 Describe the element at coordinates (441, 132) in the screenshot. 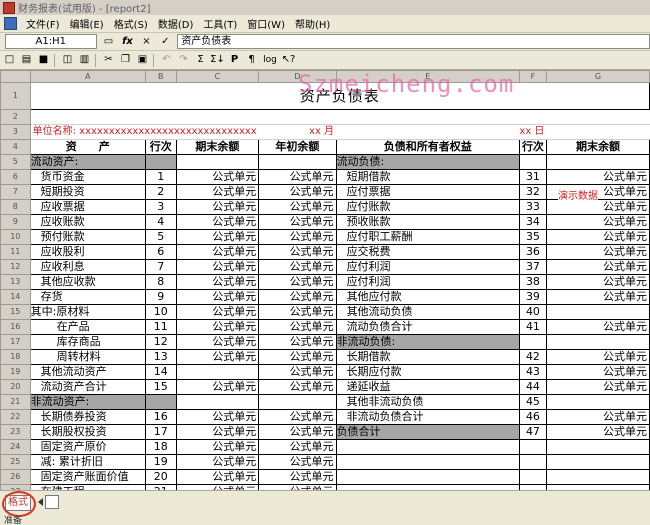

I see `day-cell: xx 日` at that location.